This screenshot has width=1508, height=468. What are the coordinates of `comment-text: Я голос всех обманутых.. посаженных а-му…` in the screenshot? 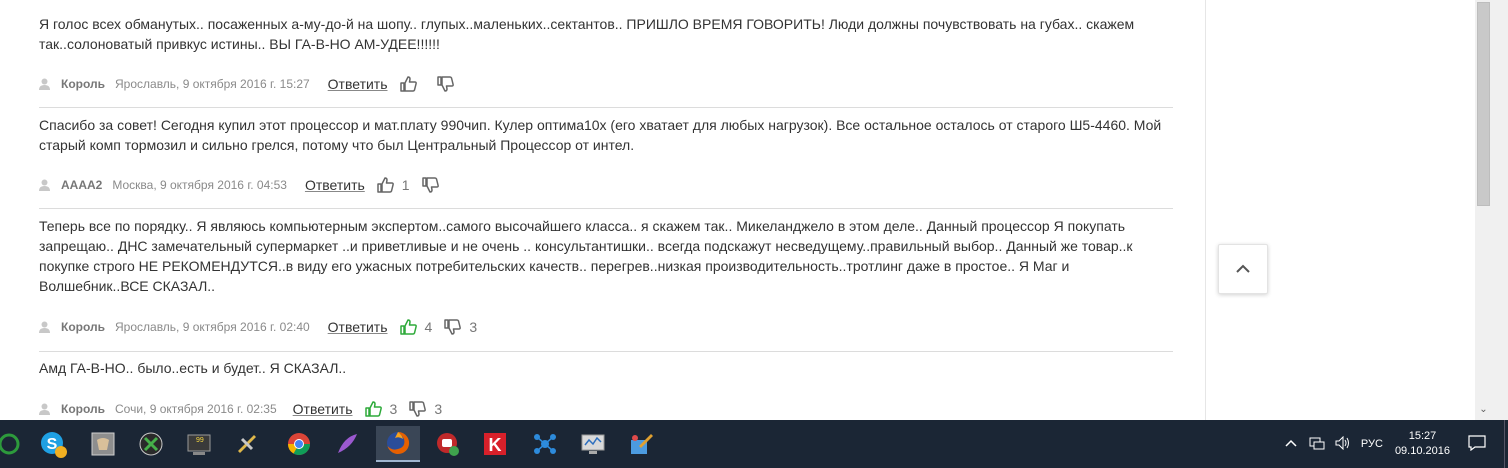 It's located at (587, 34).